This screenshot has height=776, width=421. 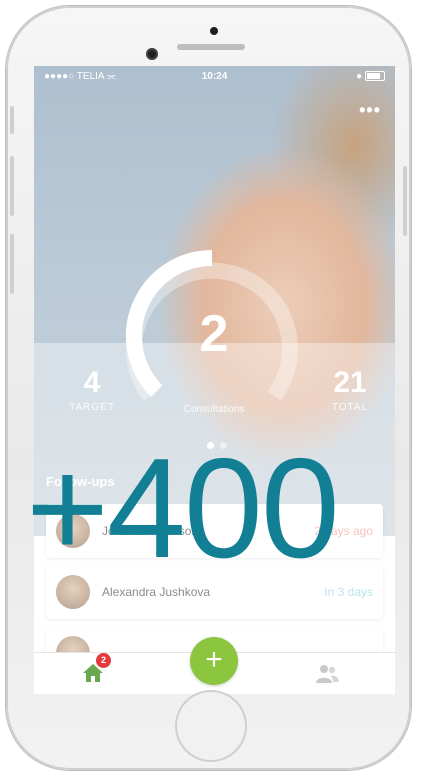 I want to click on users-icon, so click(x=327, y=674).